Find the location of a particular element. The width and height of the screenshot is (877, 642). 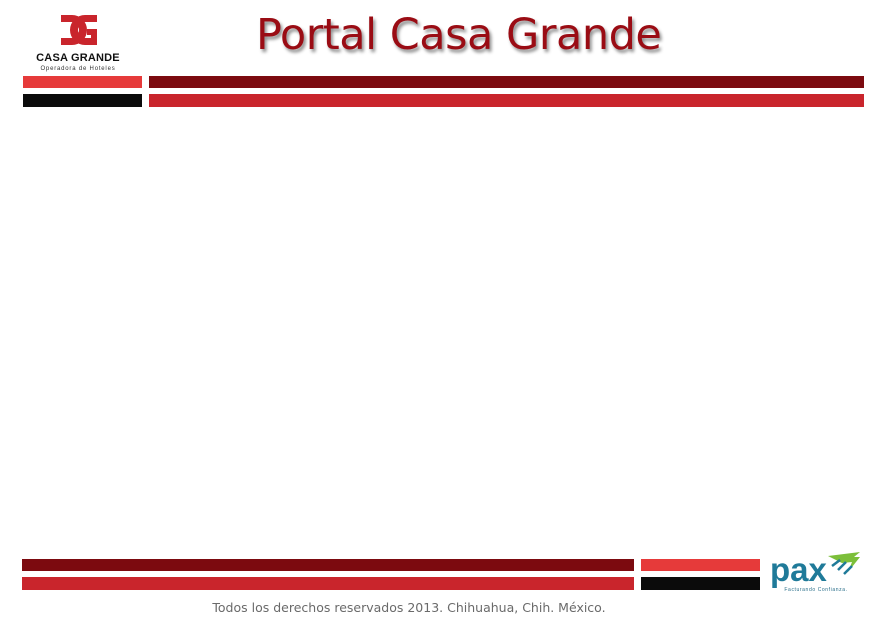

logo-company-name: CASA GRANDE is located at coordinates (78, 58).